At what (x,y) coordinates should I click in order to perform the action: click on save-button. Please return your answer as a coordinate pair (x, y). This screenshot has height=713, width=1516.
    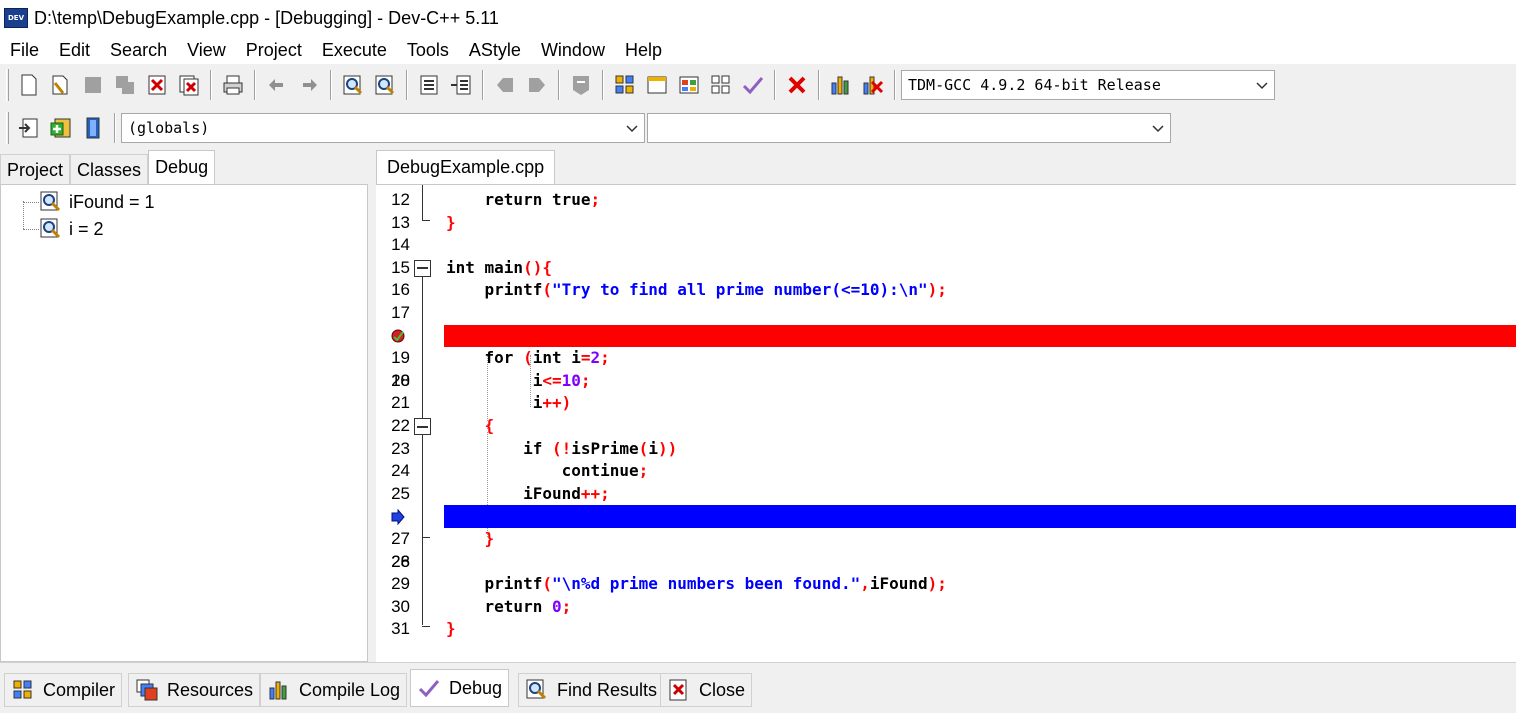
    Looking at the image, I should click on (93, 85).